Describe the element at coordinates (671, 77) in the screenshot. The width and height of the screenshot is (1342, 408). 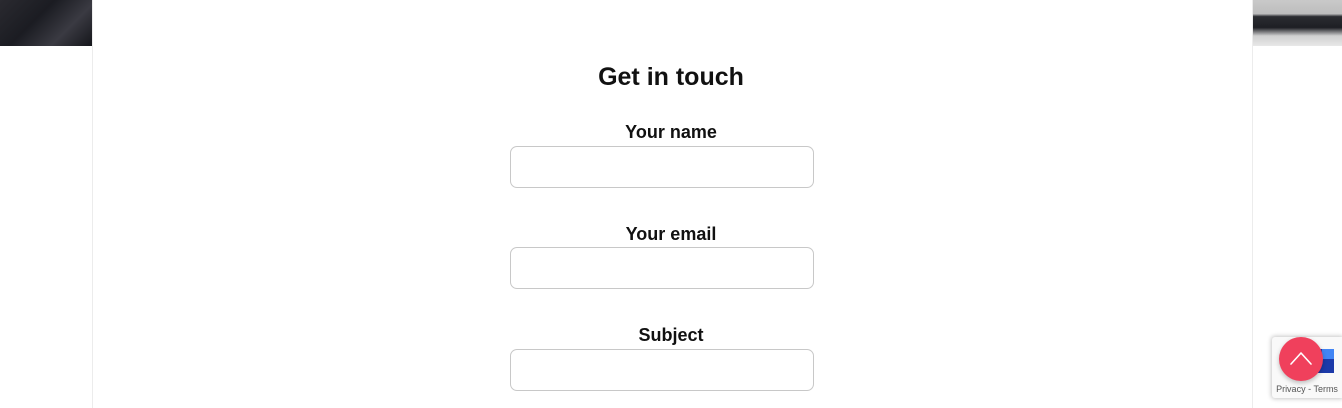
I see `form-title: Get in touch` at that location.